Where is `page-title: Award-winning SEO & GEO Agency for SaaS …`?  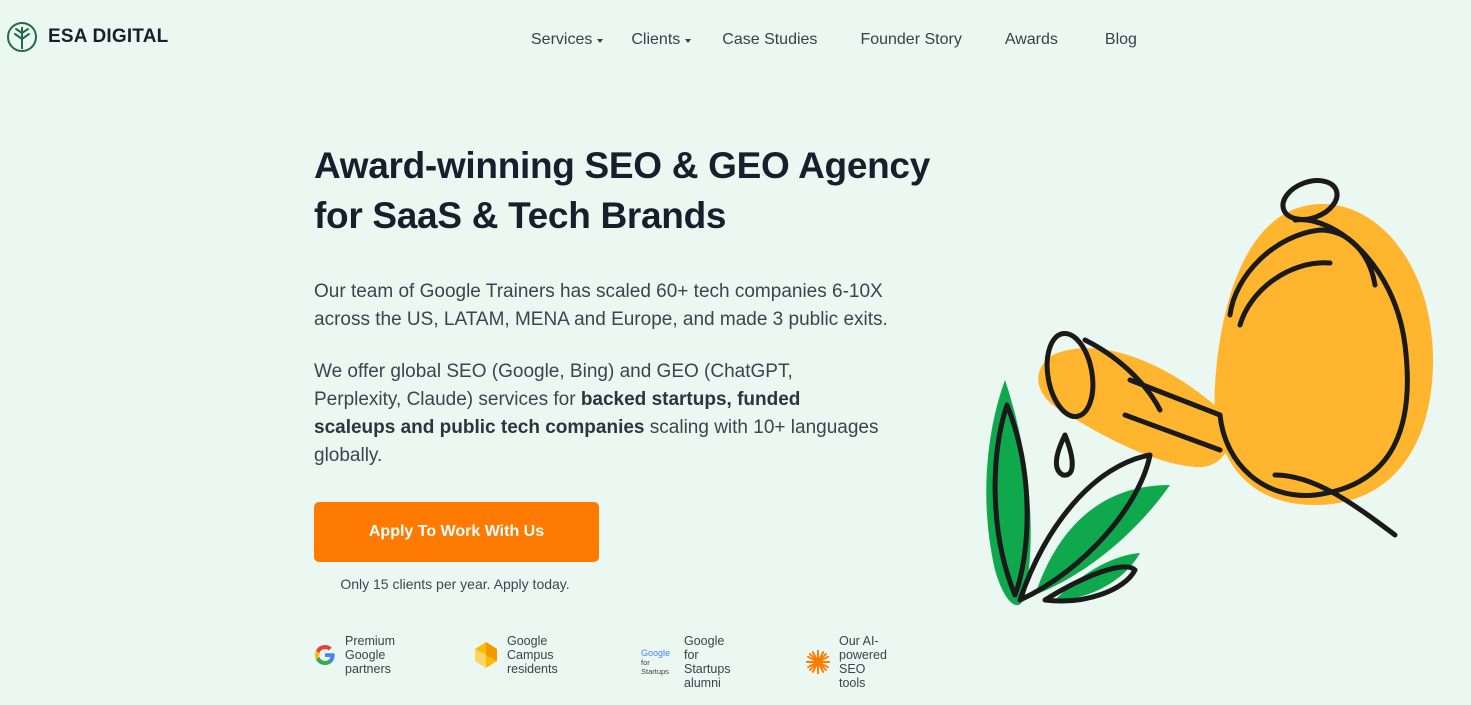 page-title: Award-winning SEO & GEO Agency for SaaS … is located at coordinates (654, 191).